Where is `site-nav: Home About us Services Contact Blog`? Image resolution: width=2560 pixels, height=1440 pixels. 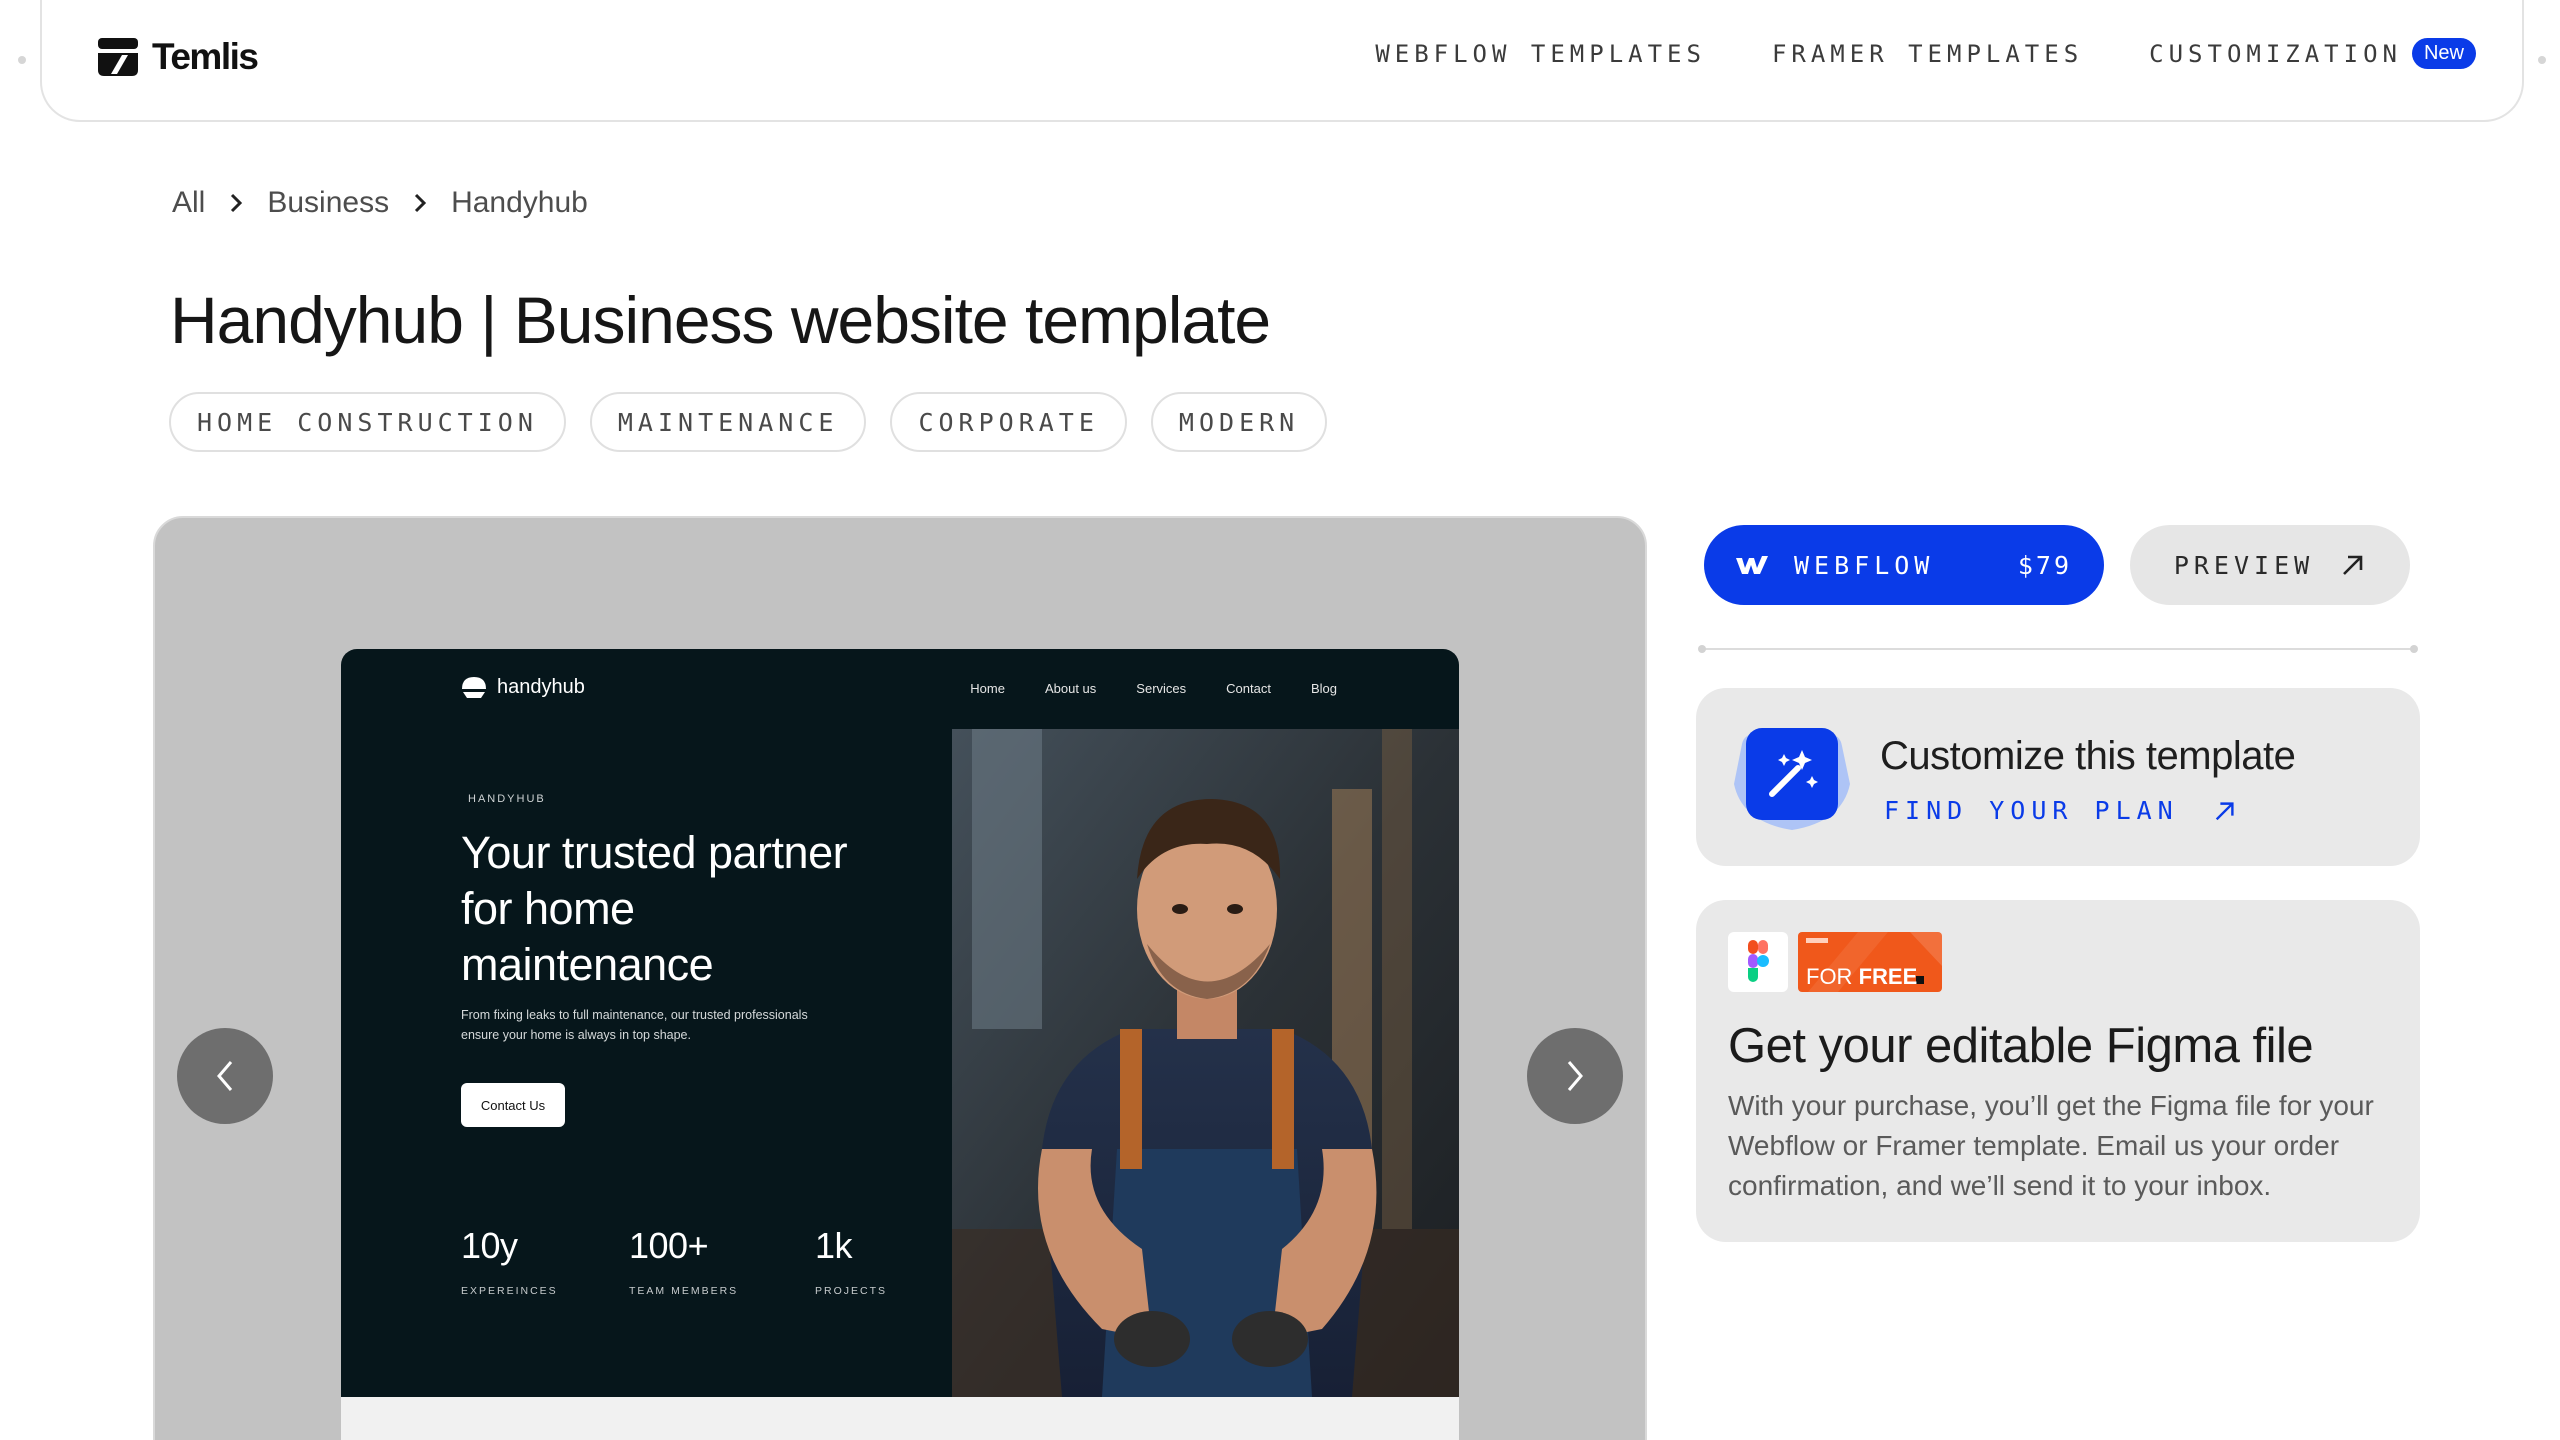 site-nav: Home About us Services Contact Blog is located at coordinates (1153, 688).